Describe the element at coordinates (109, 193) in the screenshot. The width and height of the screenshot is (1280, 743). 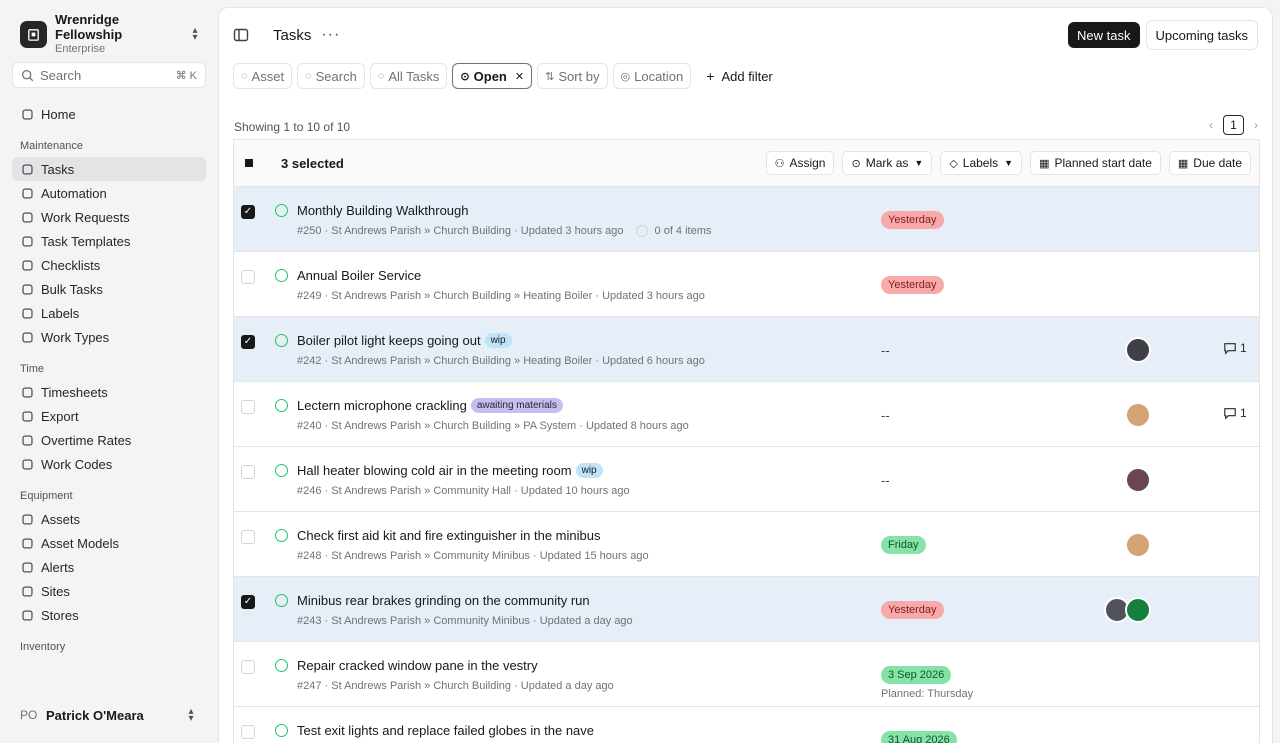
I see `sidebar-item-automation: Automation` at that location.